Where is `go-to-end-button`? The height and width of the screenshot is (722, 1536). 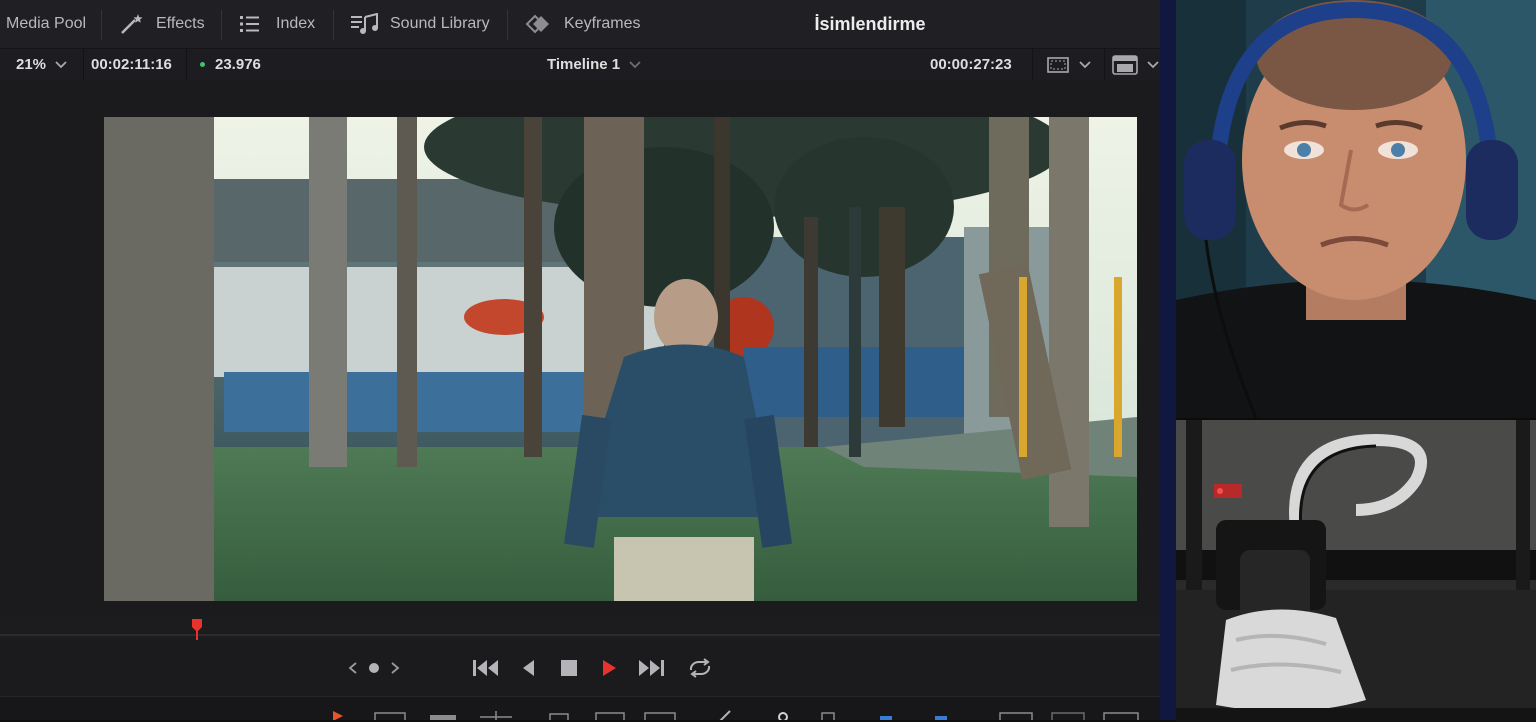
go-to-end-button is located at coordinates (651, 668).